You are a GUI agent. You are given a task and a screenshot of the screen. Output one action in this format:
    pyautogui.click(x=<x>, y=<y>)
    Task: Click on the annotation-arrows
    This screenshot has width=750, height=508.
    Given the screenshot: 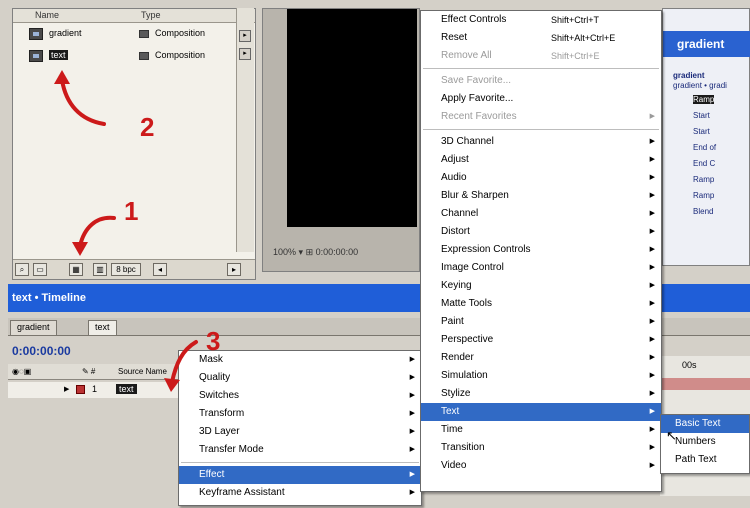 What is the action you would take?
    pyautogui.click(x=126, y=231)
    